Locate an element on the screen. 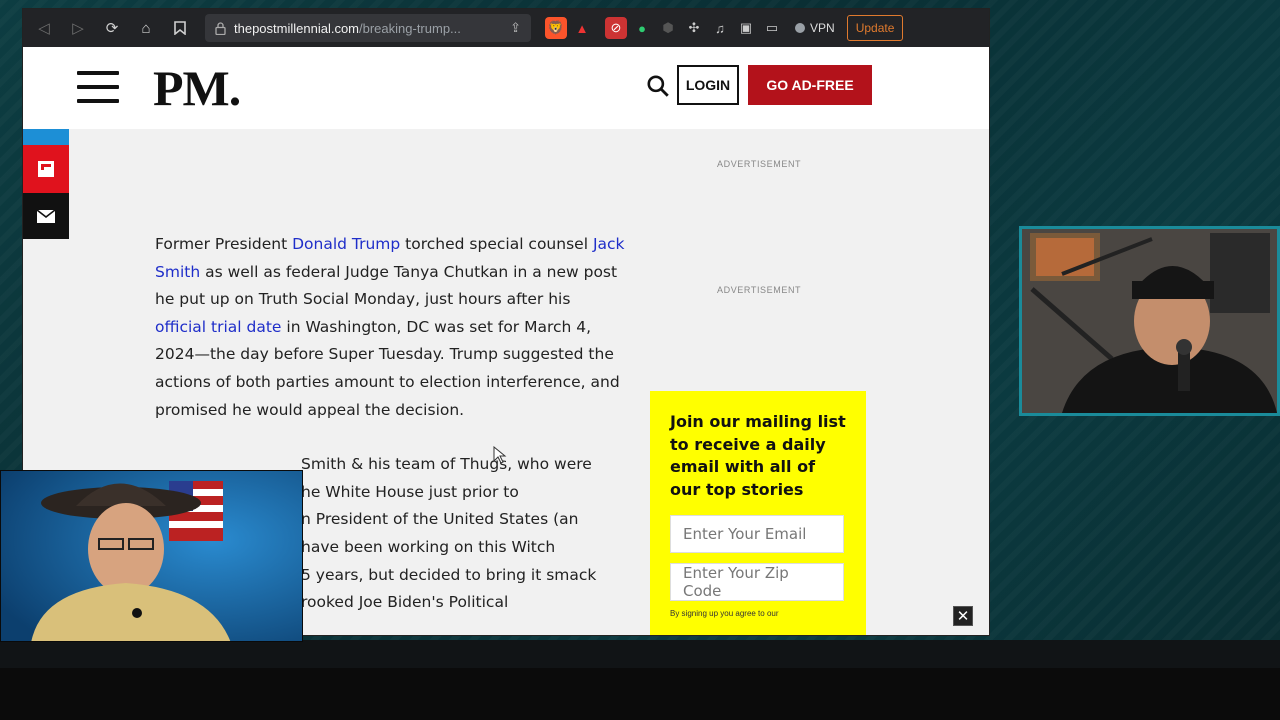 The height and width of the screenshot is (720, 1280). quote-line: Smith & his team of Thugs, who were is located at coordinates (446, 464).